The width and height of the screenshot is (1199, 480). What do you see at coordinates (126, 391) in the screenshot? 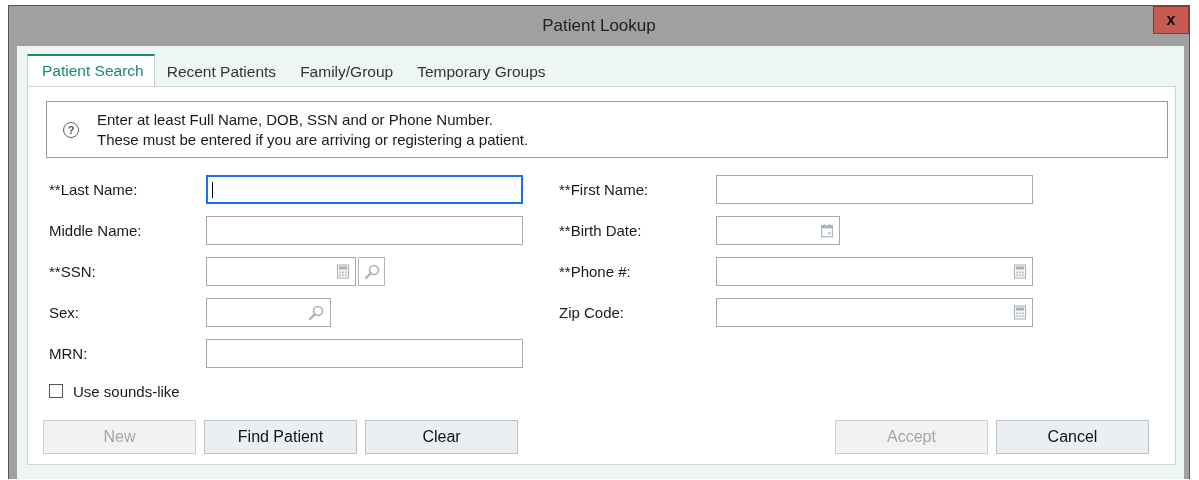
I see `checkbox-label: Use sounds-like` at bounding box center [126, 391].